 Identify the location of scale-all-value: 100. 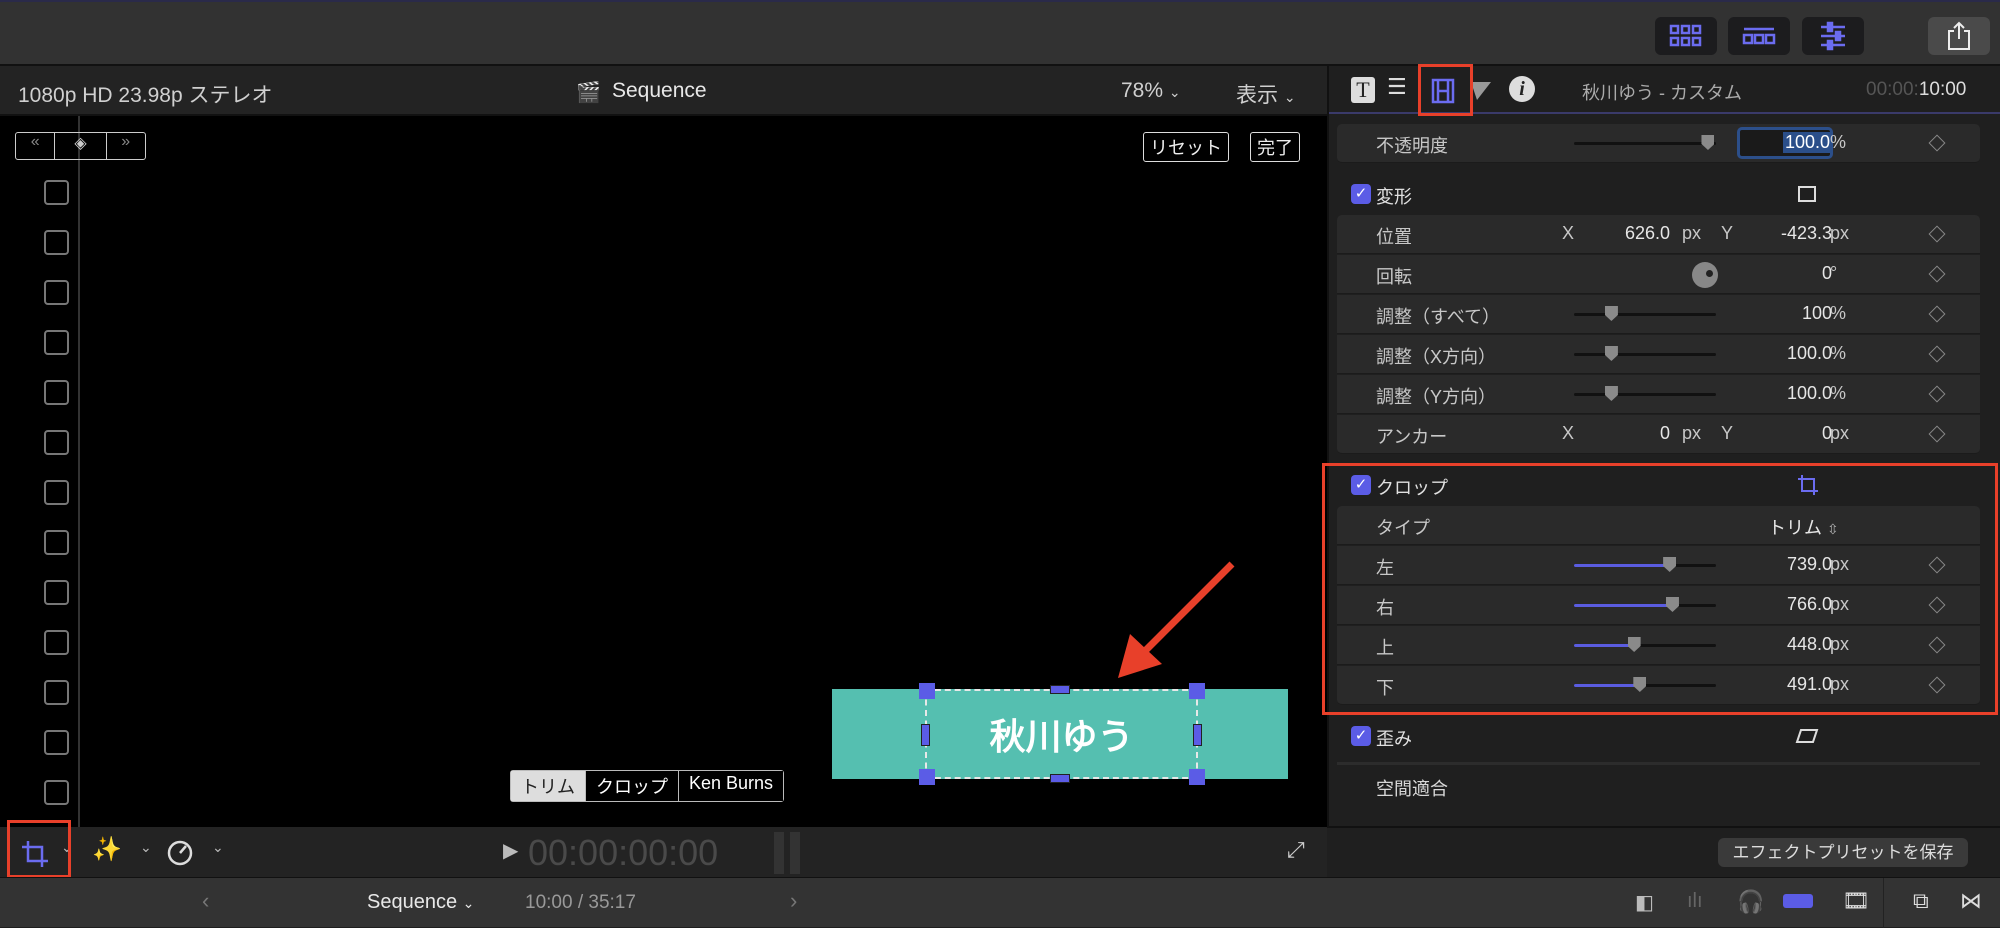
(1817, 313).